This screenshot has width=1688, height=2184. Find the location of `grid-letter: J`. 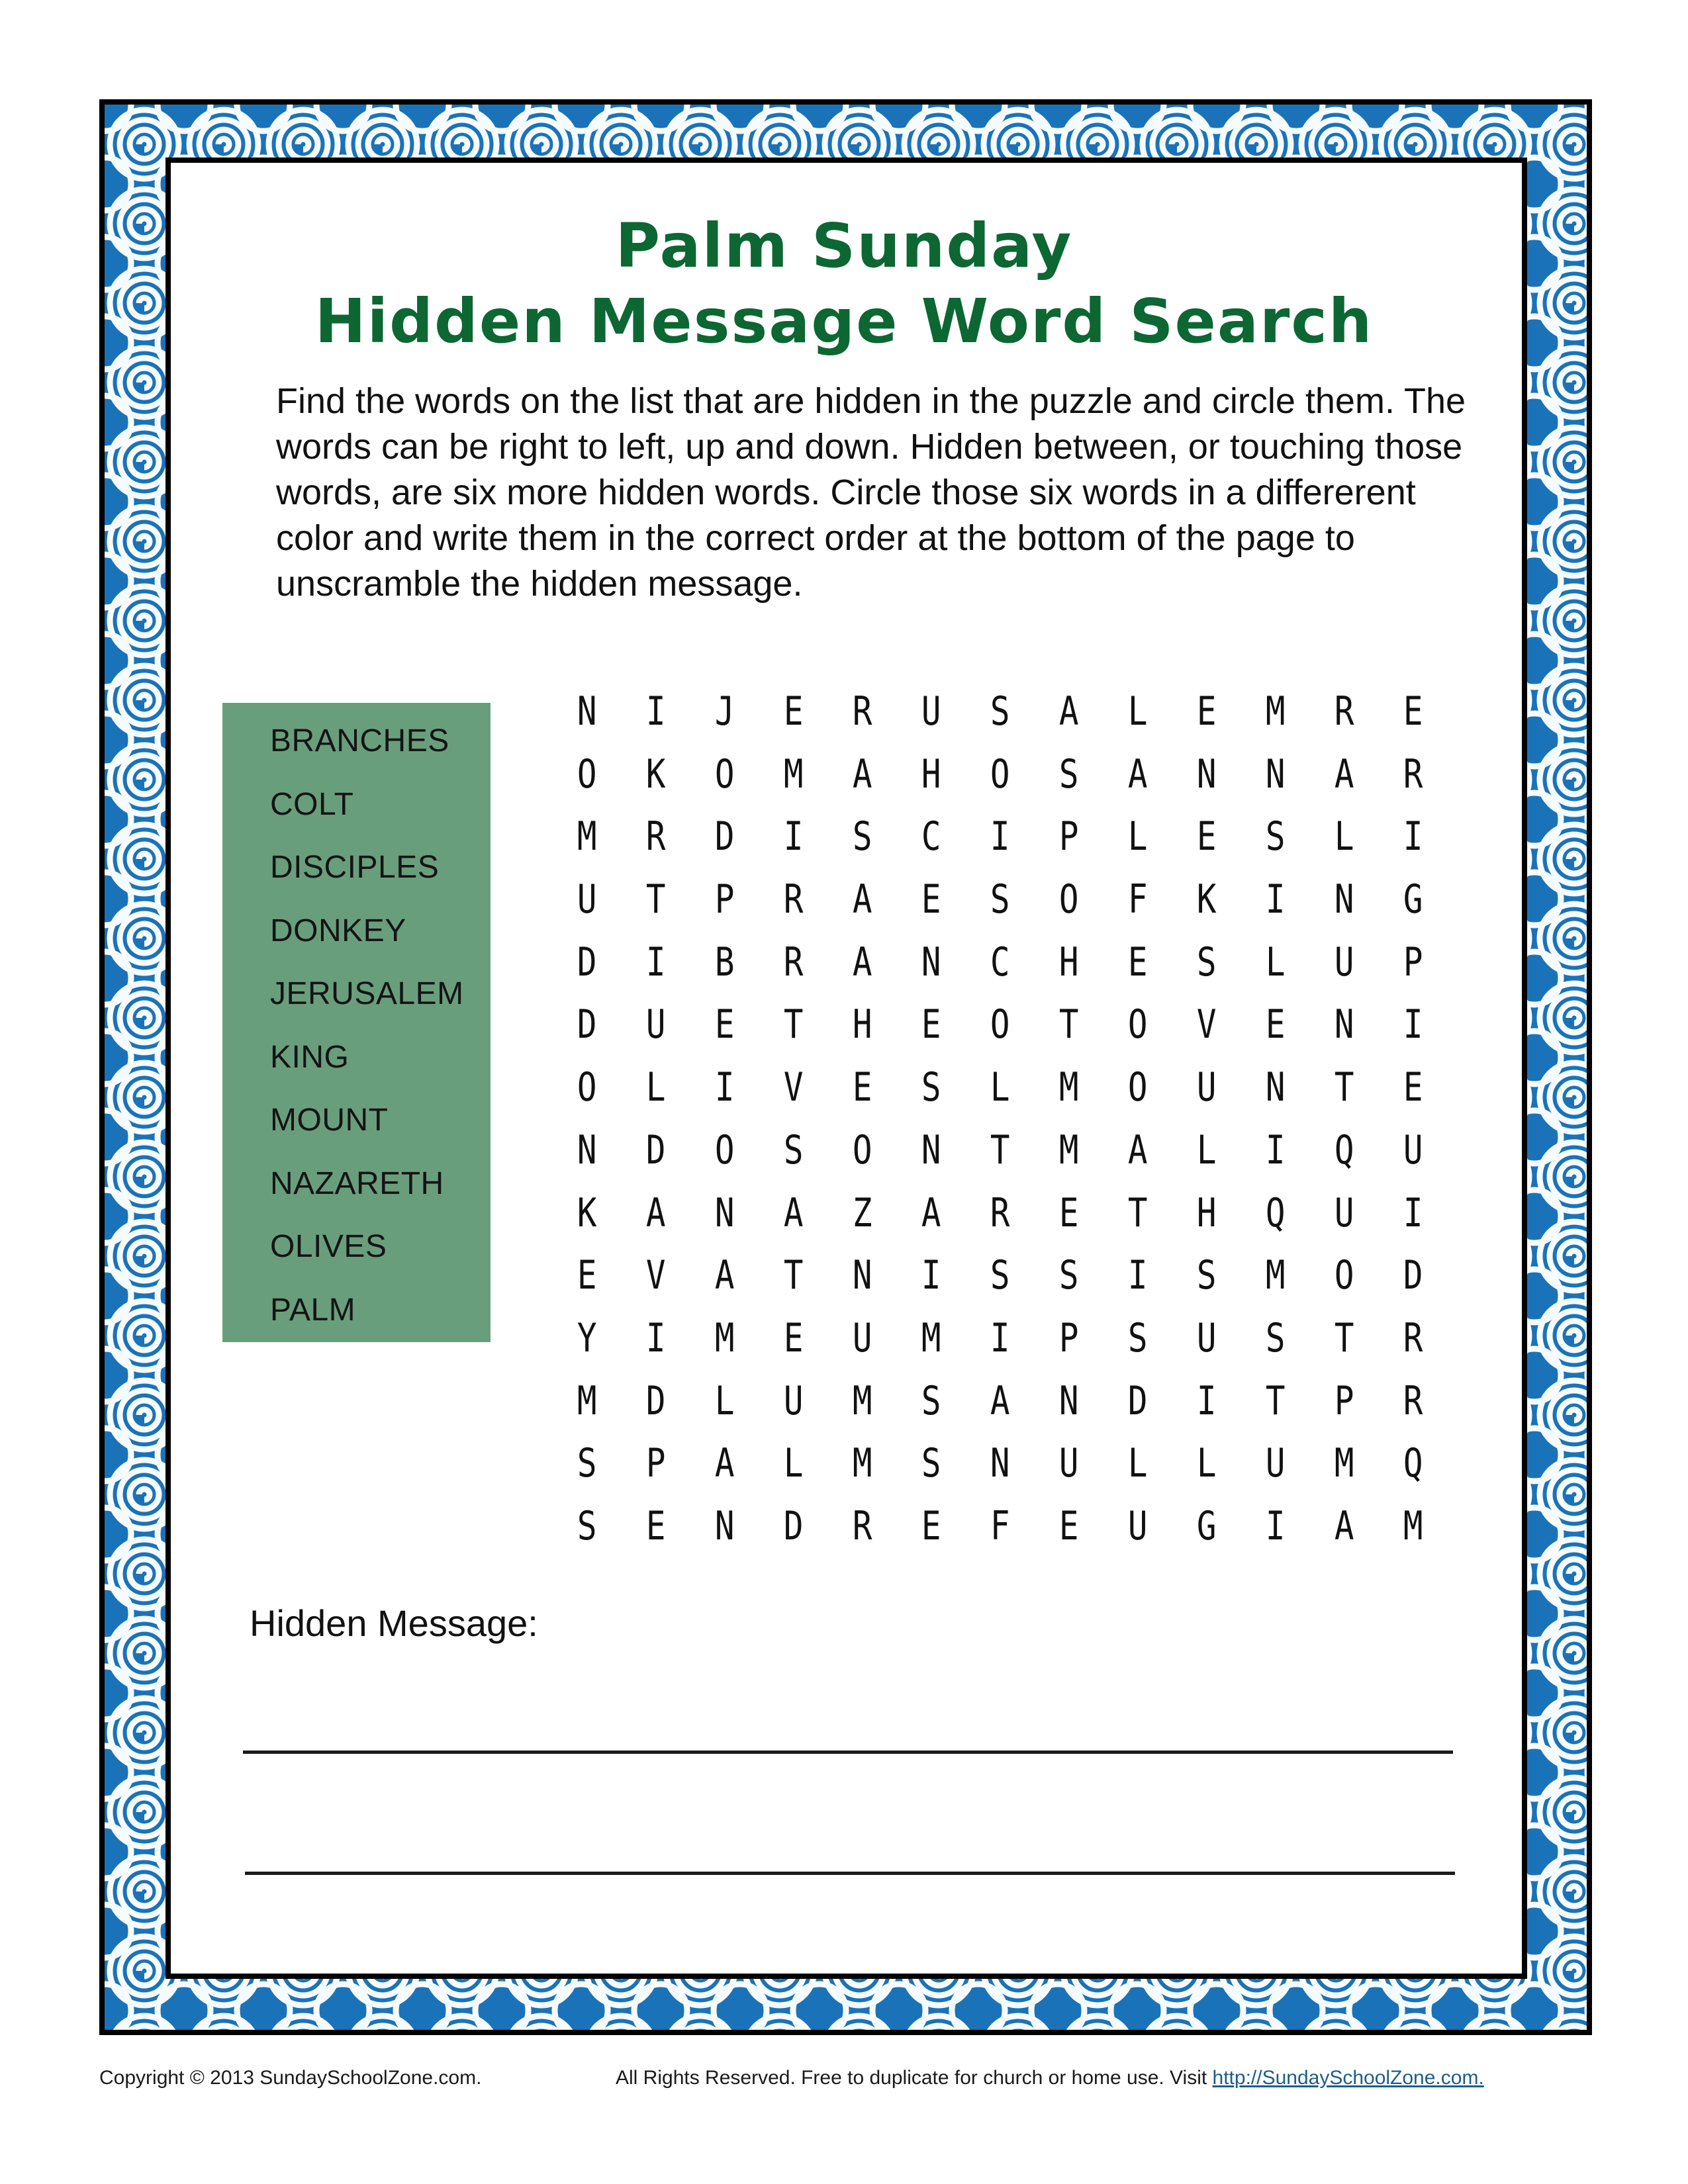

grid-letter: J is located at coordinates (724, 719).